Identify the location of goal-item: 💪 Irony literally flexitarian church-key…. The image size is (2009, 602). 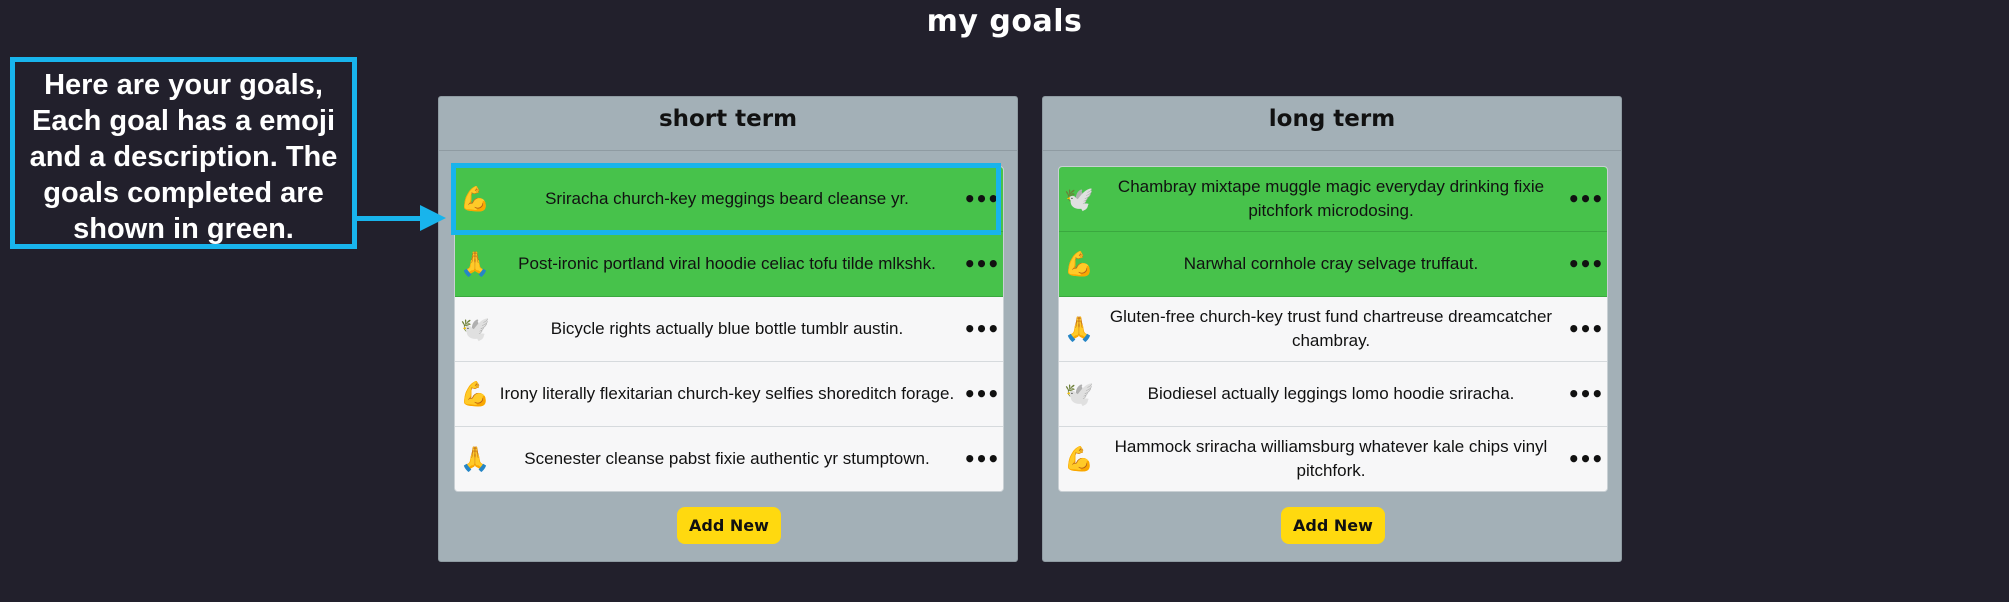
(729, 394).